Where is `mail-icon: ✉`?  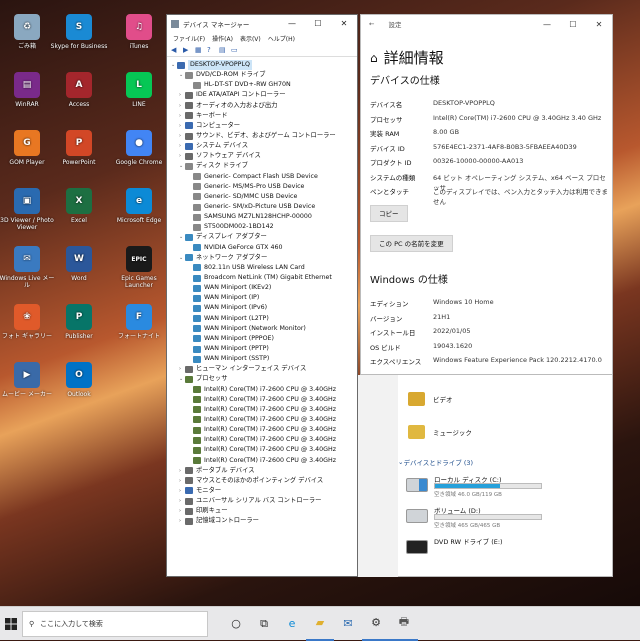 mail-icon: ✉ is located at coordinates (348, 624).